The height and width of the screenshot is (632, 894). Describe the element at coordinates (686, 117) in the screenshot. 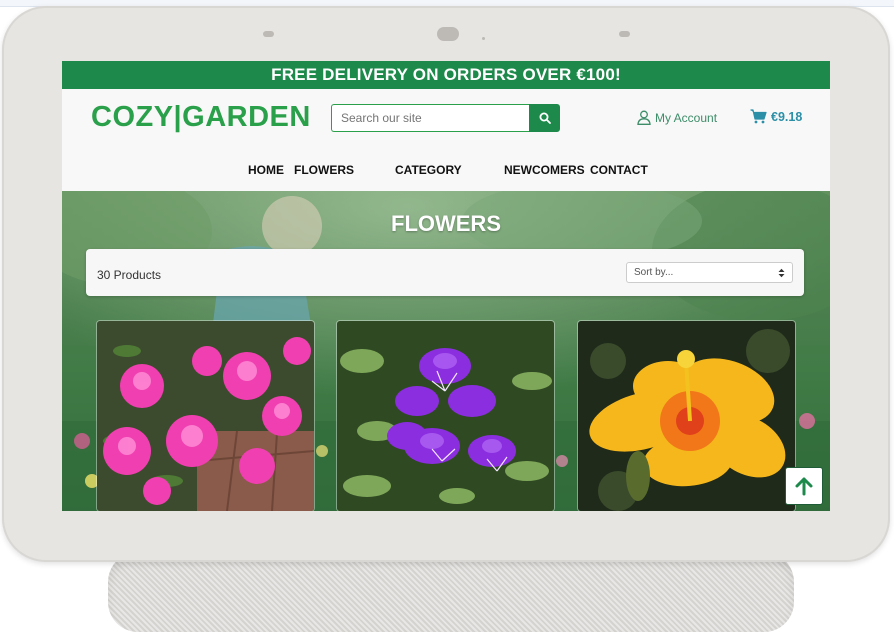

I see `my-account-label: My Account` at that location.